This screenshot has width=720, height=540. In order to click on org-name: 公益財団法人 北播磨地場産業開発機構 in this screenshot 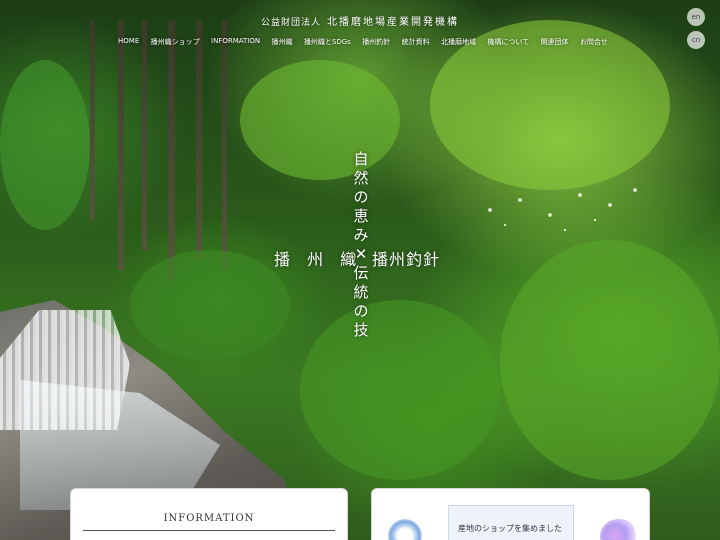, I will do `click(360, 20)`.